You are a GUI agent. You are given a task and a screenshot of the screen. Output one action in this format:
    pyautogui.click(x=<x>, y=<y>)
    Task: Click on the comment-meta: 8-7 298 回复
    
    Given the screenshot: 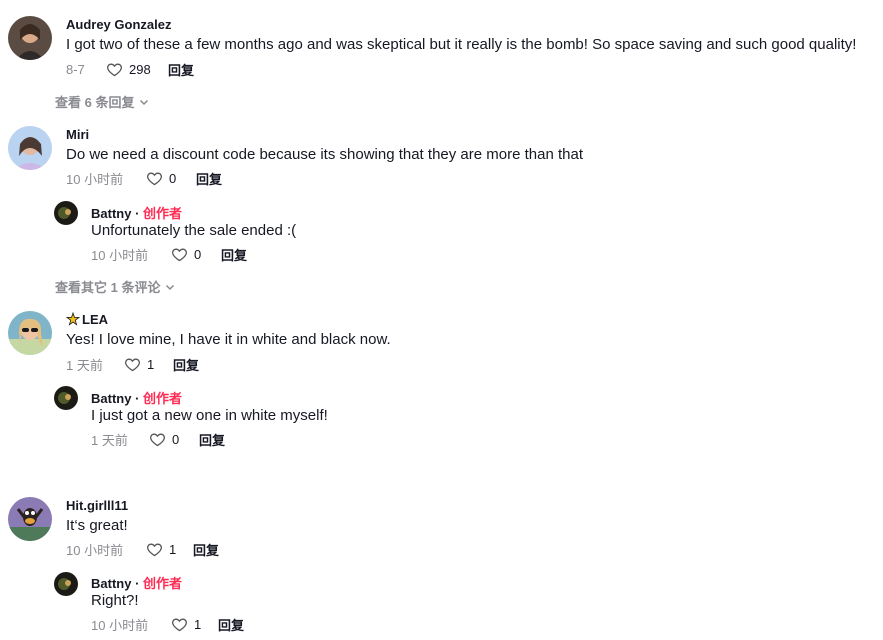 What is the action you would take?
    pyautogui.click(x=130, y=69)
    